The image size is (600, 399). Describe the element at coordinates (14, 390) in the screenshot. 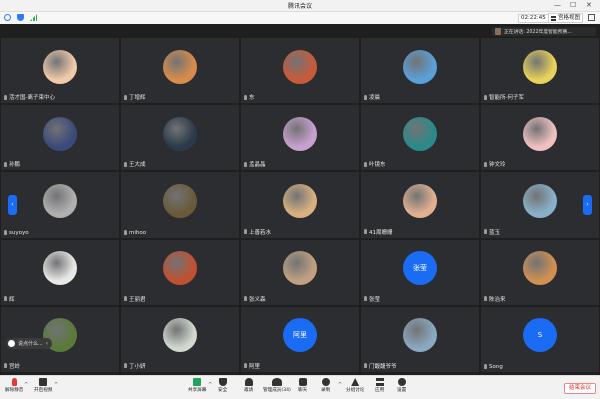

I see `mute-label: 解除静音` at that location.